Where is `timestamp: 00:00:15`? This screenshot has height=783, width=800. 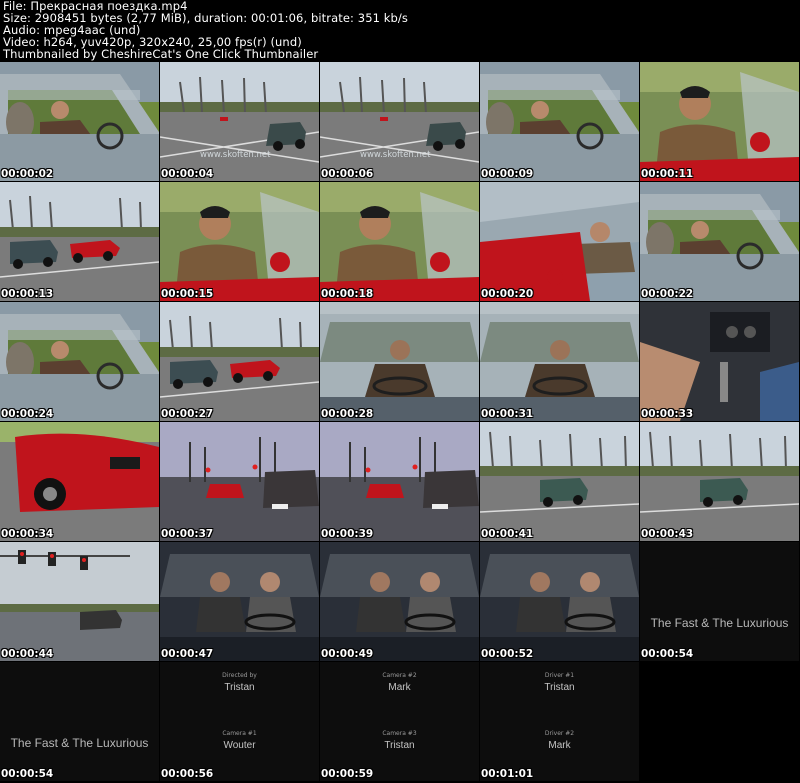
timestamp: 00:00:15 is located at coordinates (187, 294).